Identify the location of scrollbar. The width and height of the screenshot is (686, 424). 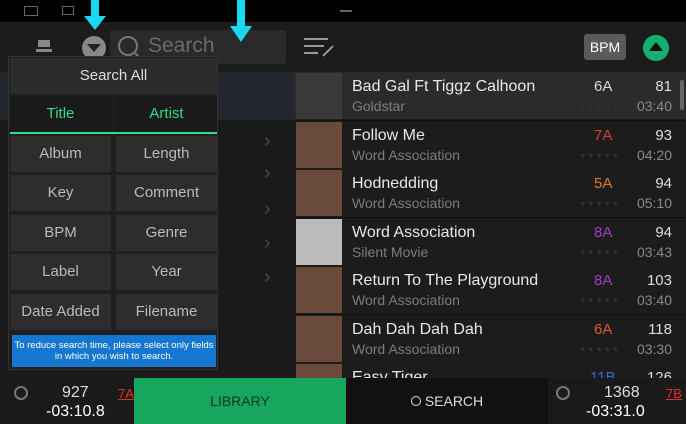
(682, 95).